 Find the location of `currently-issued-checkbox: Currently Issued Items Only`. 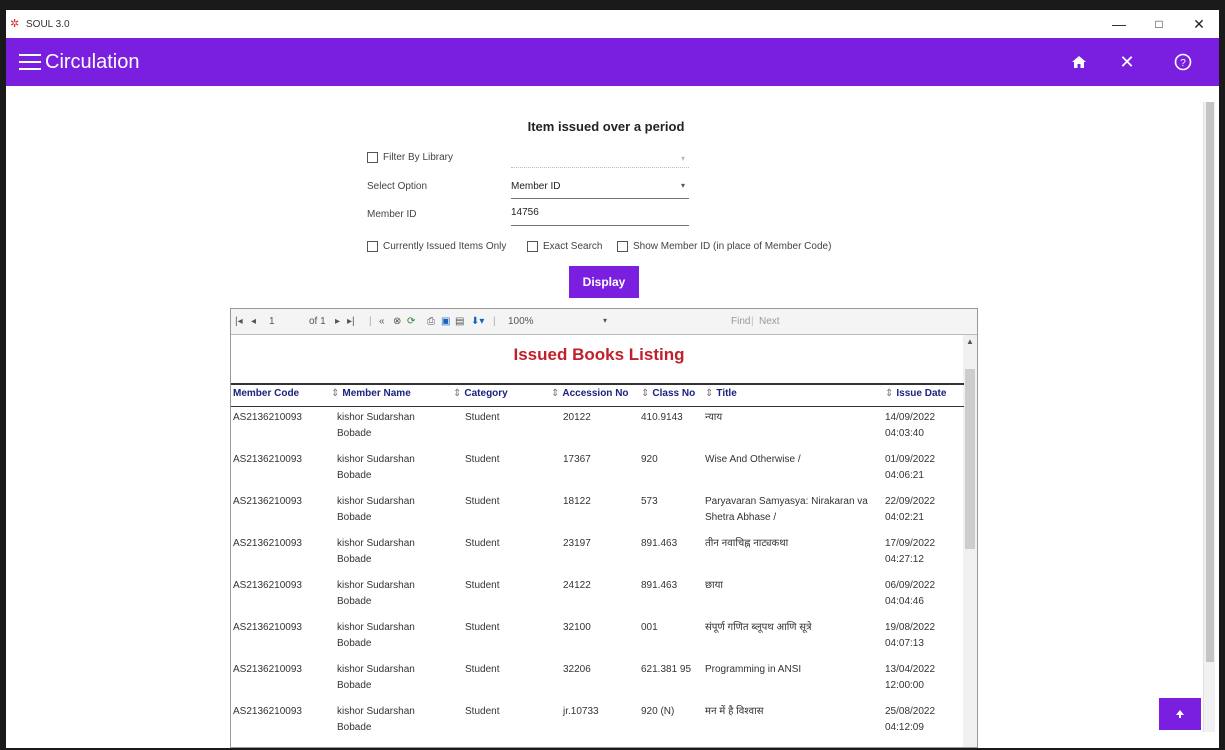

currently-issued-checkbox: Currently Issued Items Only is located at coordinates (436, 246).